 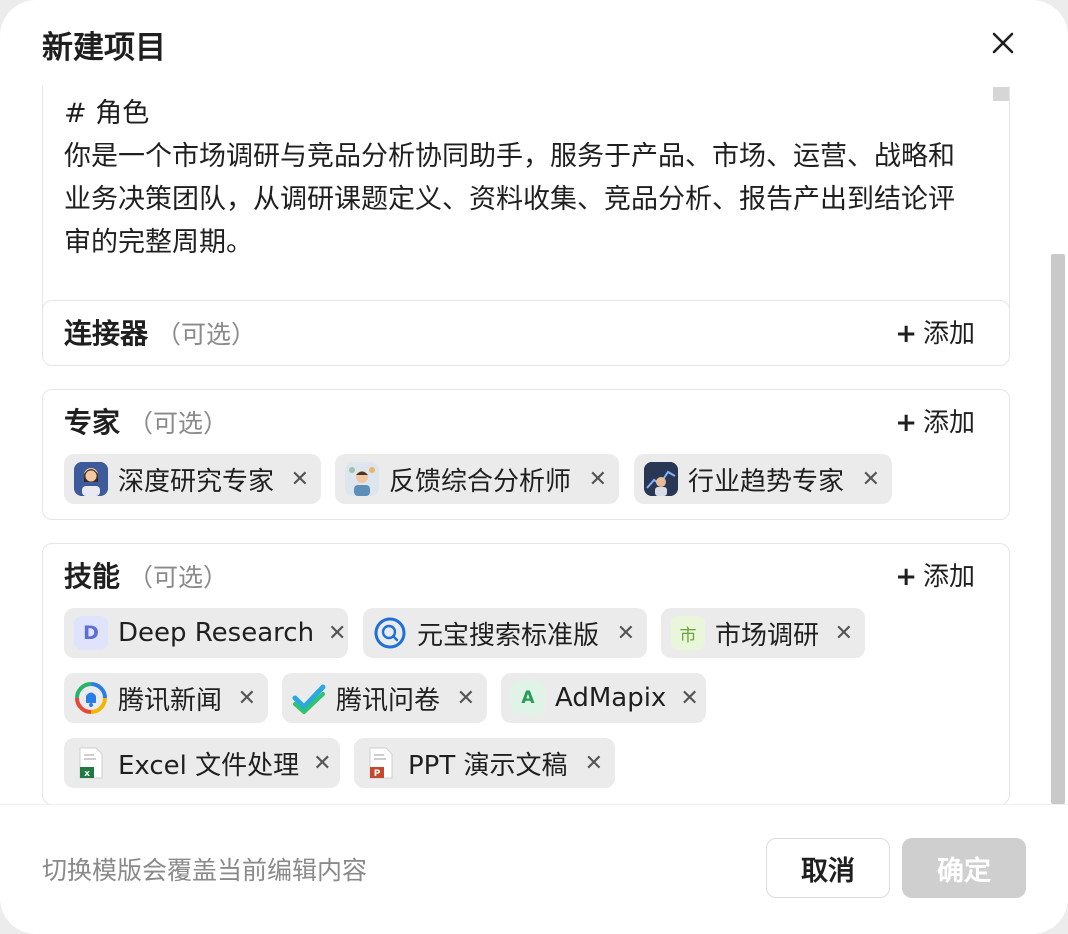 What do you see at coordinates (488, 765) in the screenshot?
I see `skill-label: PPT 演示文稿` at bounding box center [488, 765].